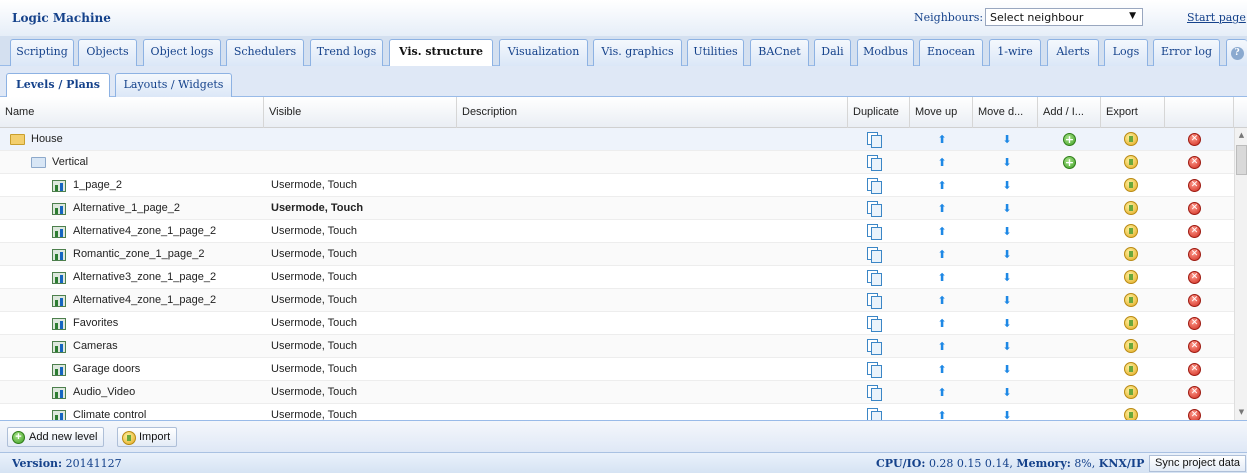 This screenshot has height=473, width=1247. Describe the element at coordinates (173, 85) in the screenshot. I see `subtab-layouts-widgets: Layouts / Widgets` at that location.